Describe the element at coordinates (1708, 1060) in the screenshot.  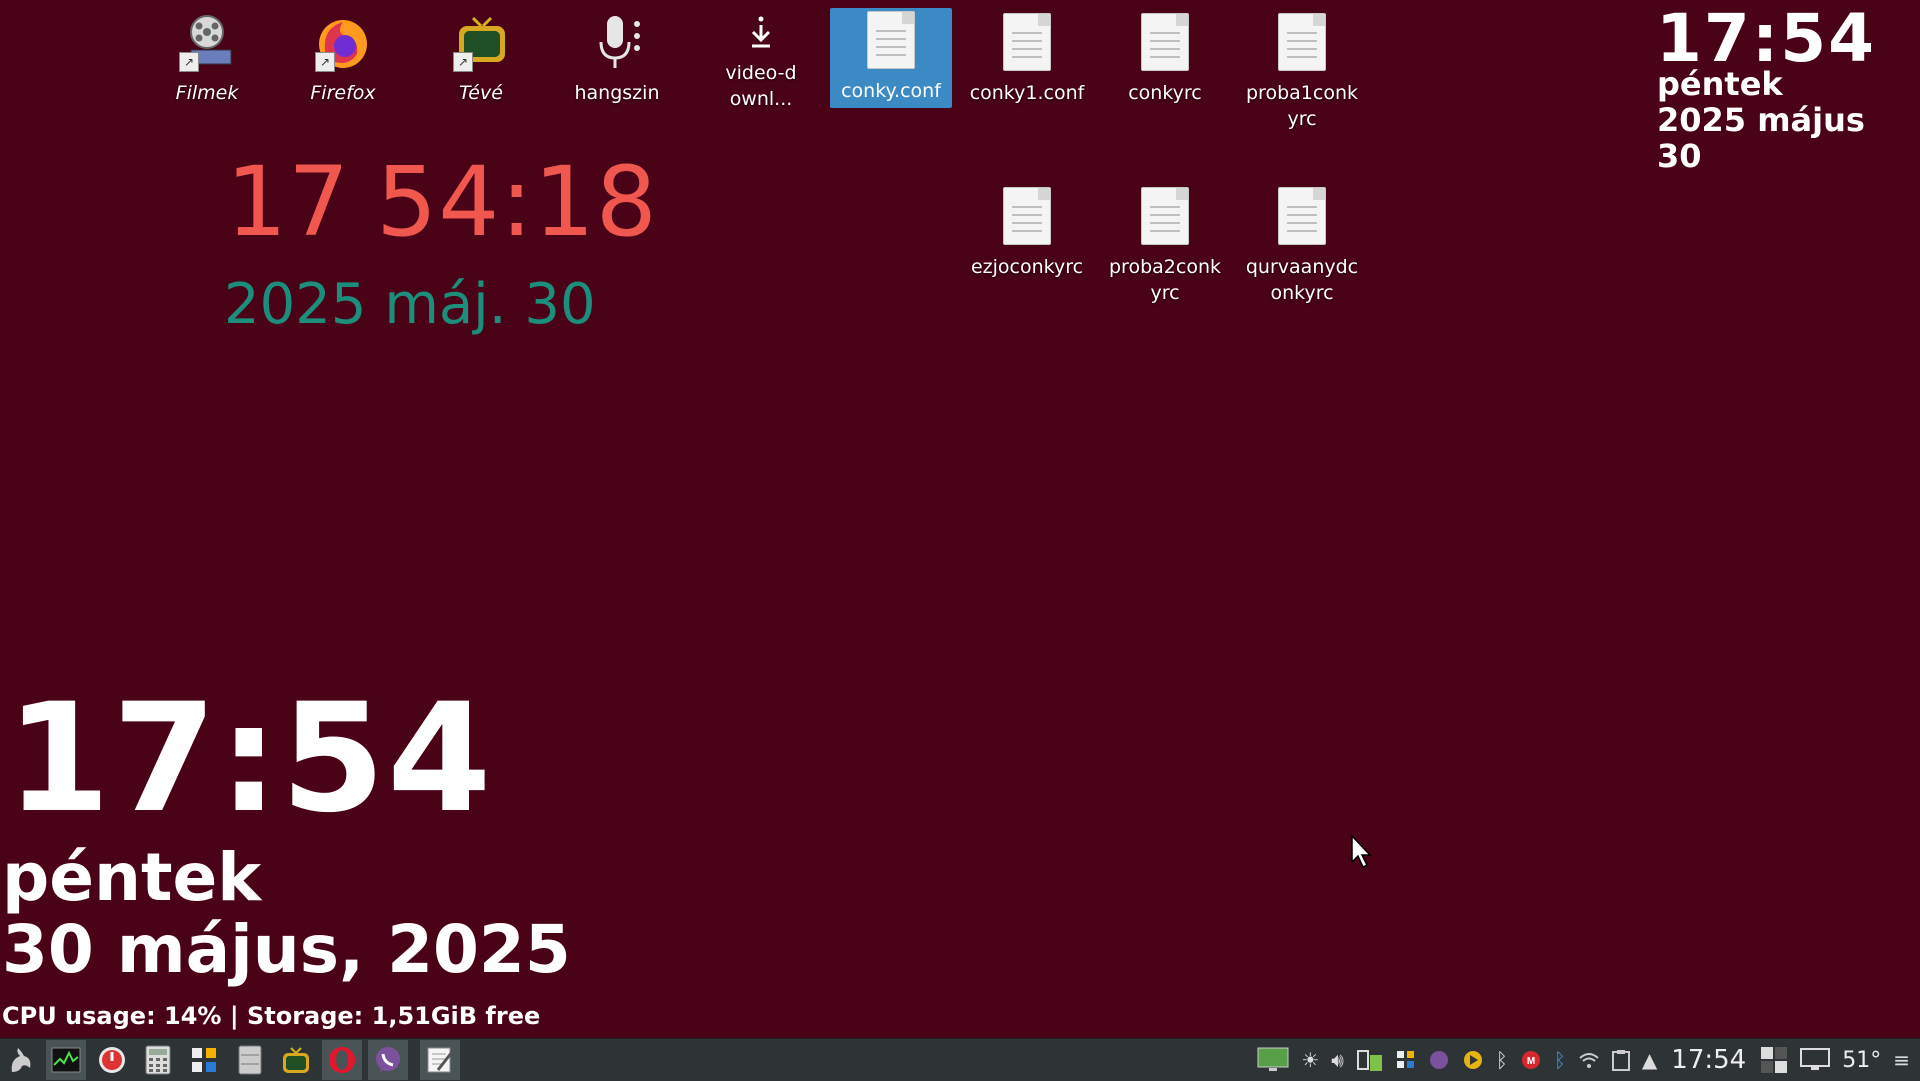
I see `taskbar-clock: 17:54` at that location.